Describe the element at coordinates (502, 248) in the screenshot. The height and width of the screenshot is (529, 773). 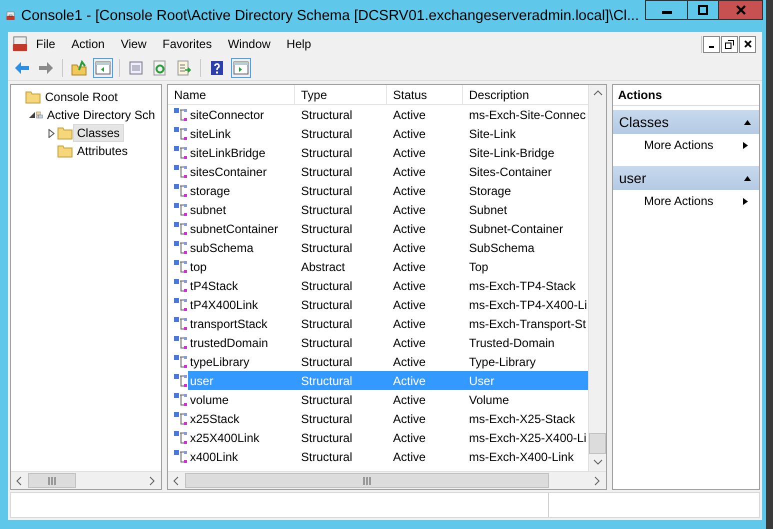
I see `table-cell-text: SubSchema` at that location.